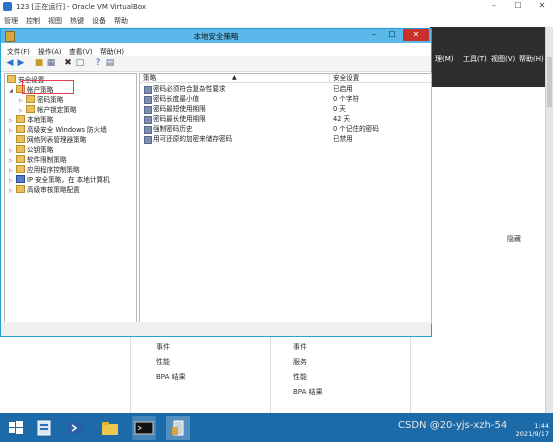 The width and height of the screenshot is (553, 442). I want to click on powershell-taskbar-icon, so click(76, 428).